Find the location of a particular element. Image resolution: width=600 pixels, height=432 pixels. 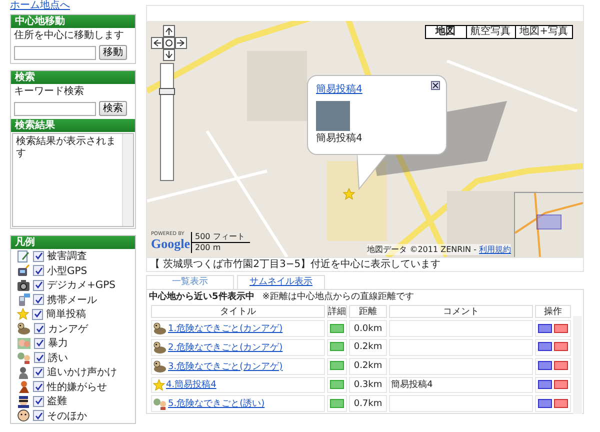

search-label: キーワード検索 is located at coordinates (49, 91).